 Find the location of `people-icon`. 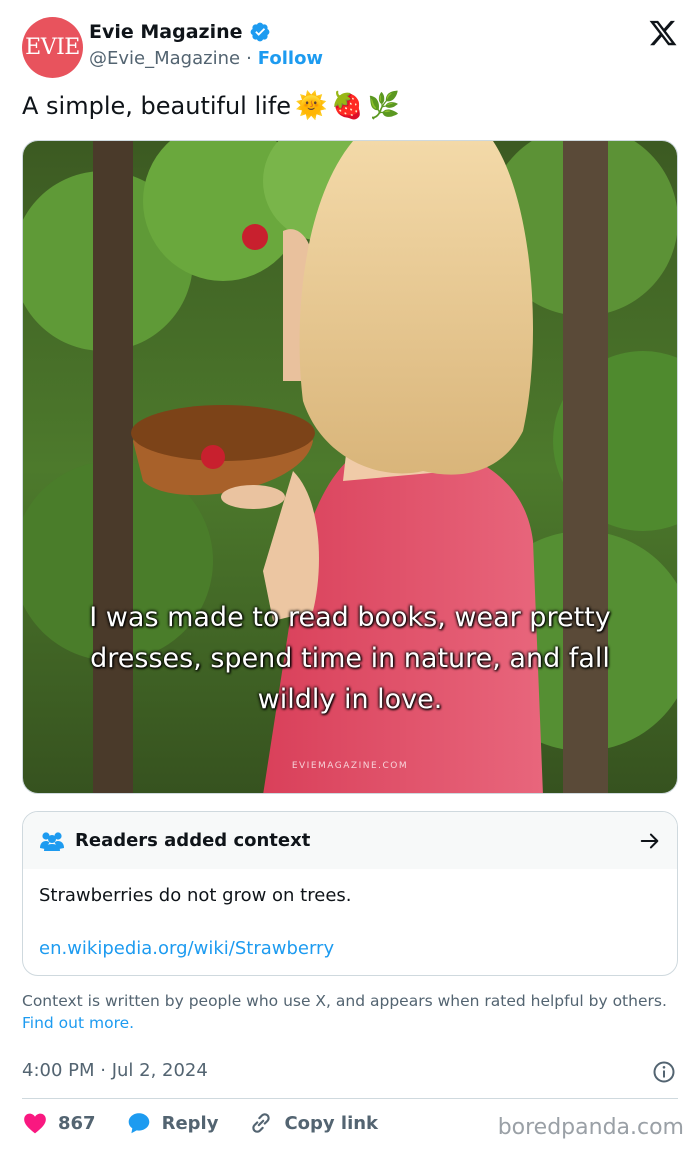

people-icon is located at coordinates (52, 841).